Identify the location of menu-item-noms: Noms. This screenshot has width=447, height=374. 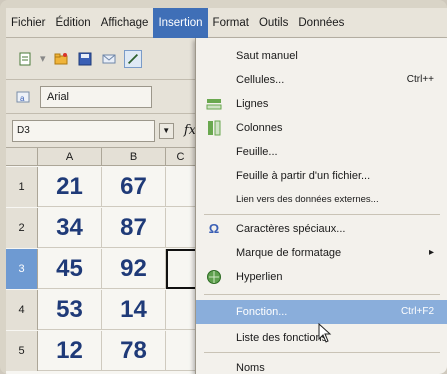
(321, 365).